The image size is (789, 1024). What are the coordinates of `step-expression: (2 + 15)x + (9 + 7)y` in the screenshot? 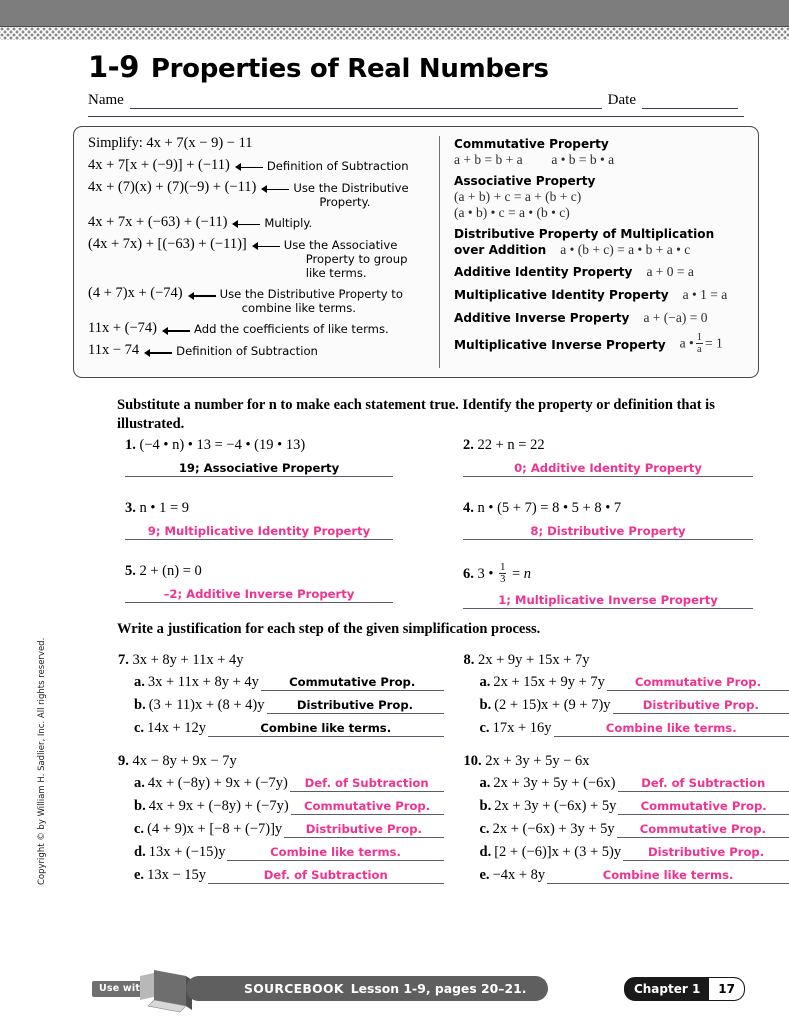 It's located at (552, 705).